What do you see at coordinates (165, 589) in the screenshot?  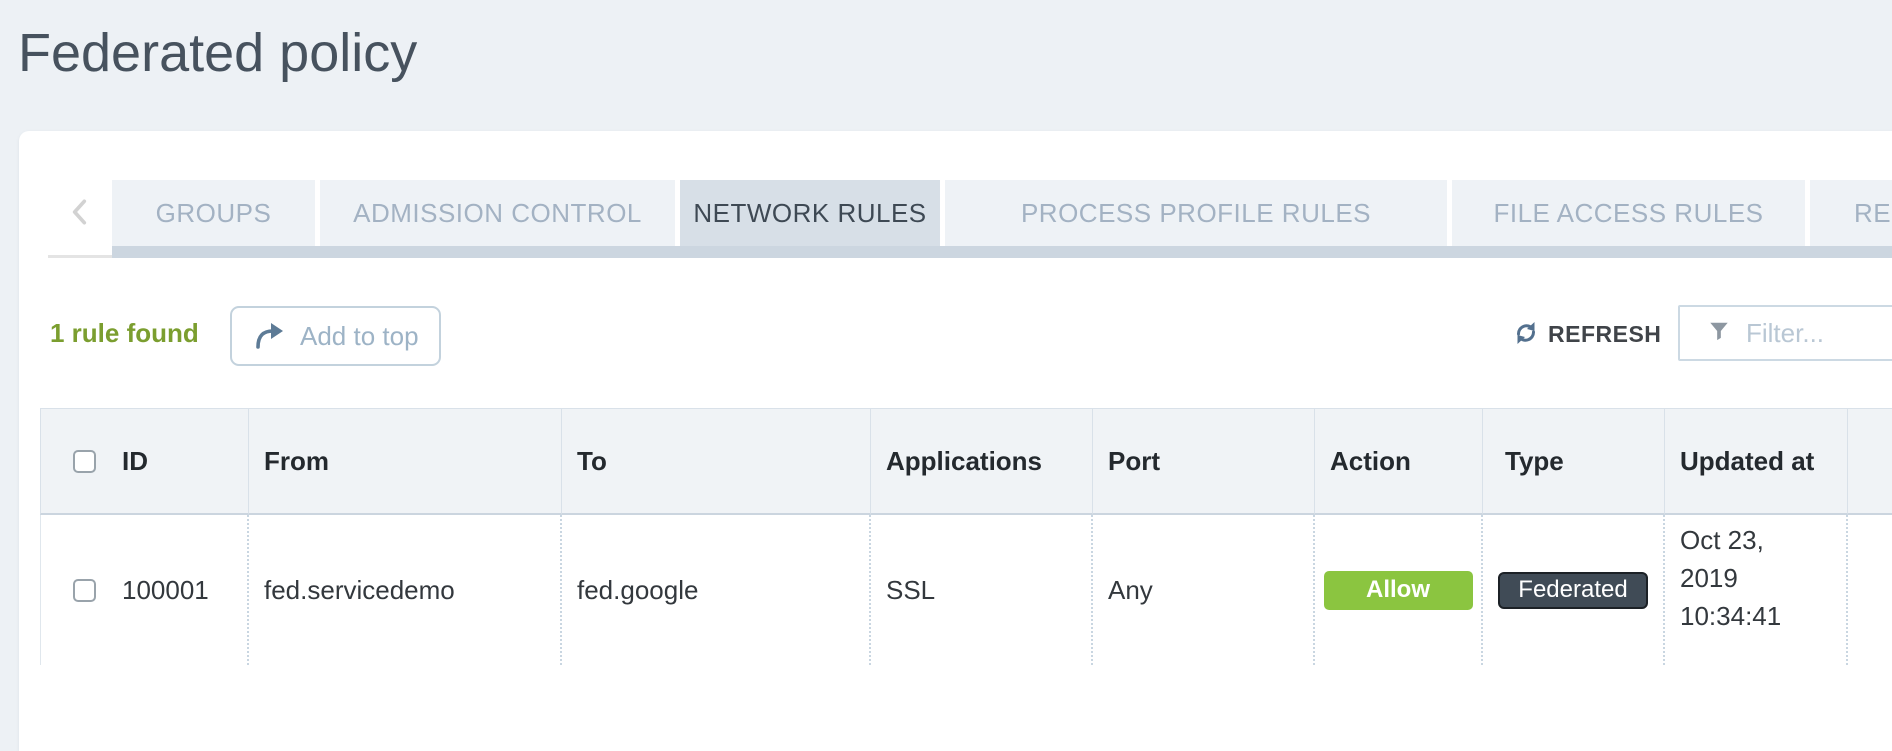 I see `rule-id: 100001` at bounding box center [165, 589].